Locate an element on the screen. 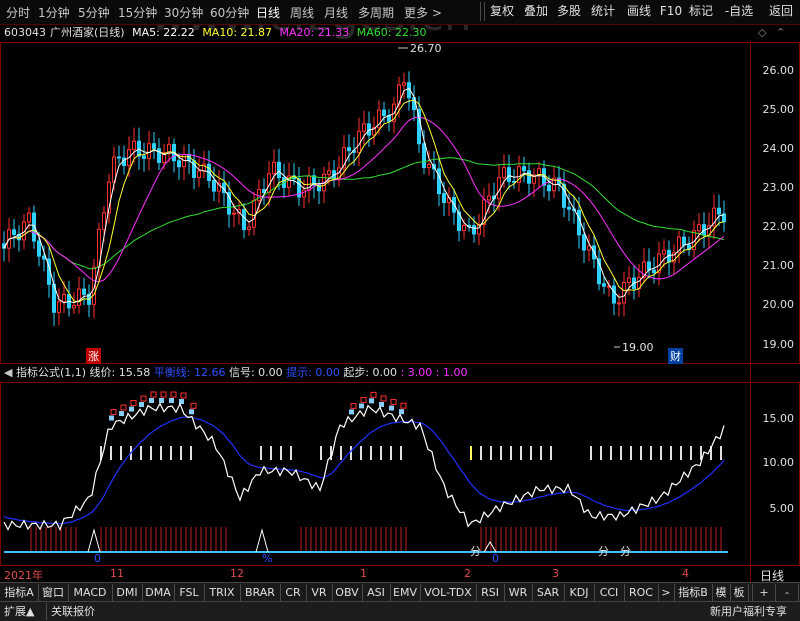 This screenshot has height=621, width=800. tab-fenshi: 分时 is located at coordinates (18, 12).